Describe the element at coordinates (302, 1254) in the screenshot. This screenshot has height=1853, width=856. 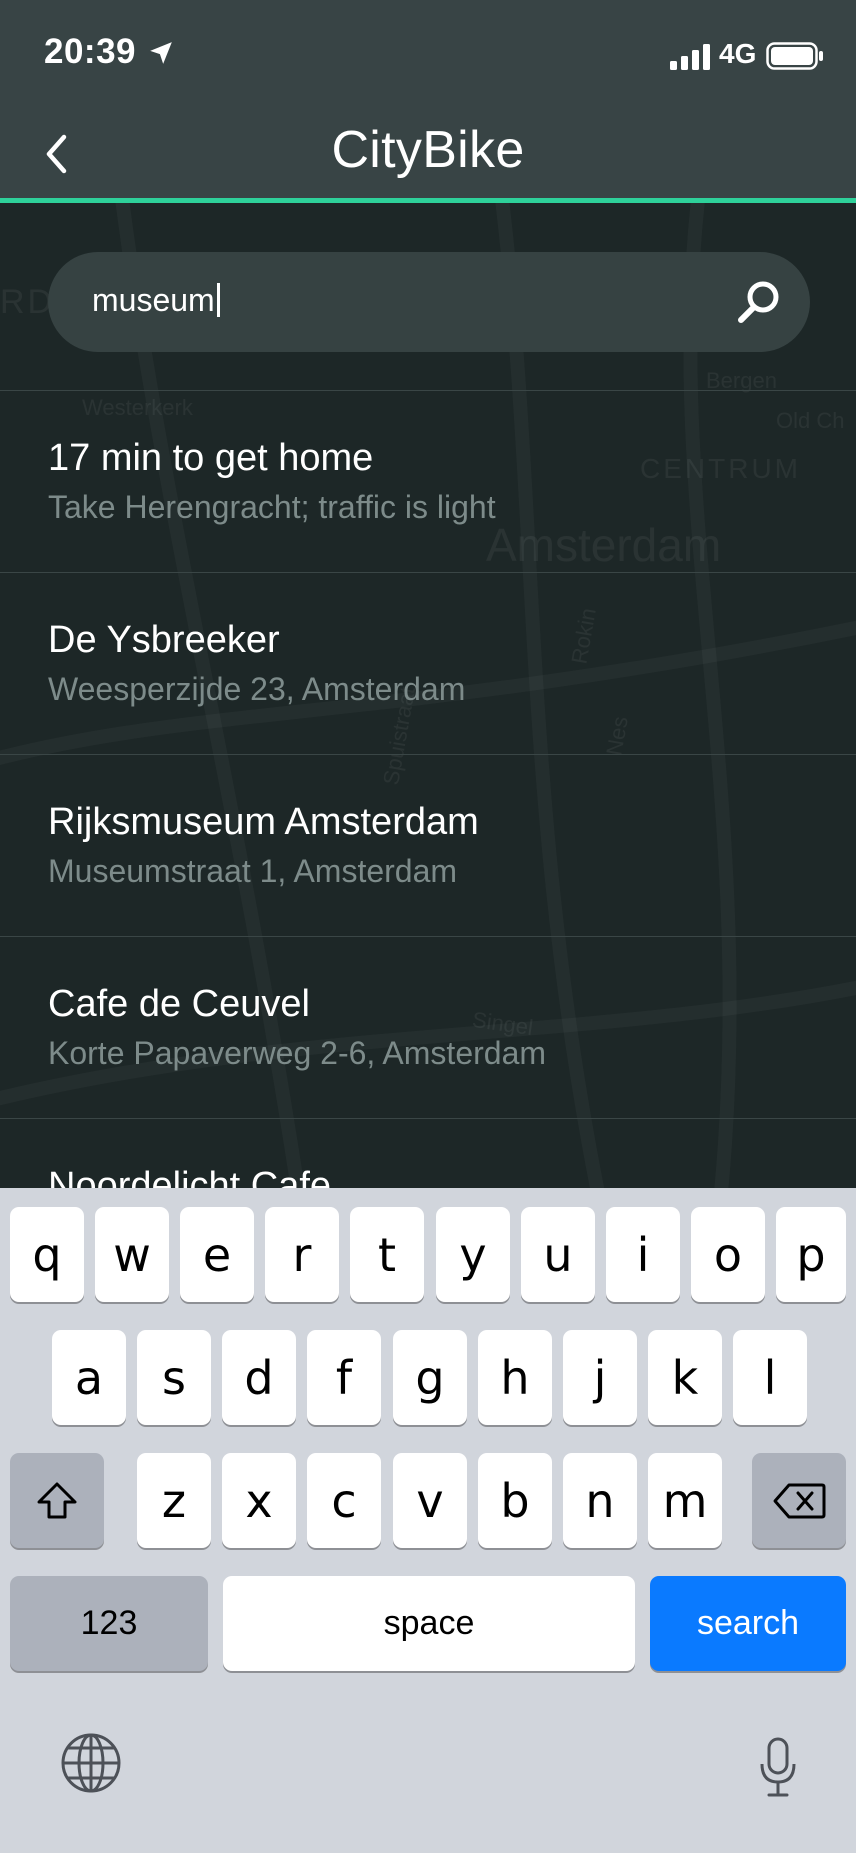
I see `key-r: r` at that location.